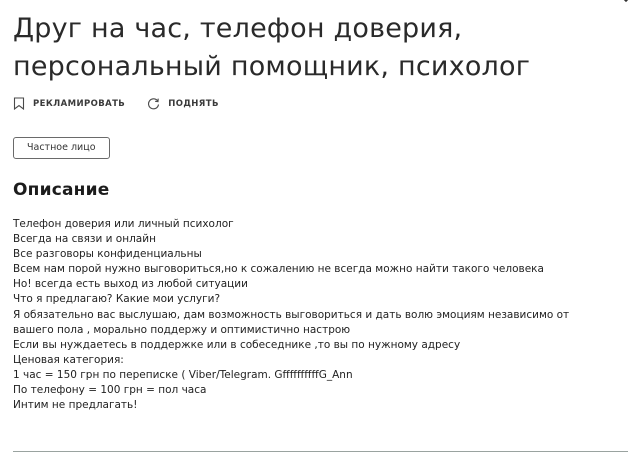 This screenshot has width=640, height=458. I want to click on description-line: Ценовая категория:, so click(68, 359).